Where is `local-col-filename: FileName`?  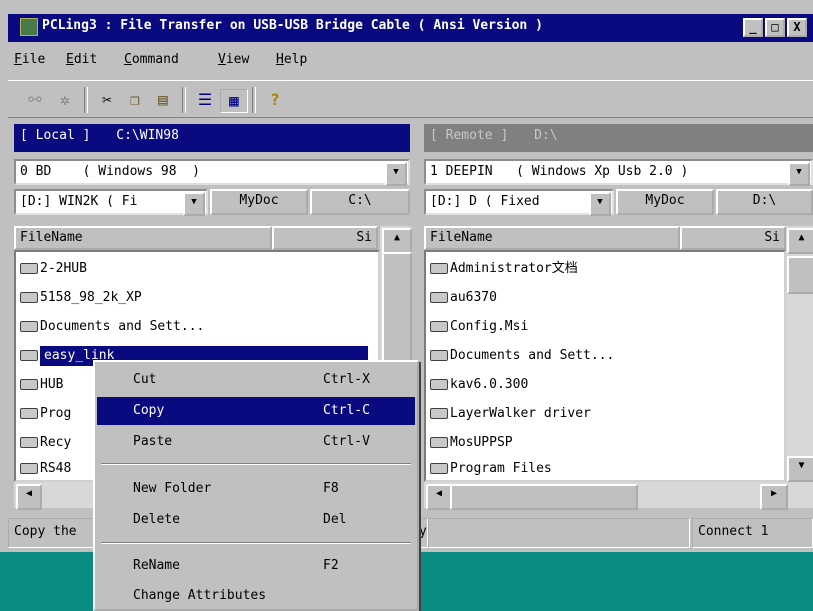 local-col-filename: FileName is located at coordinates (143, 238).